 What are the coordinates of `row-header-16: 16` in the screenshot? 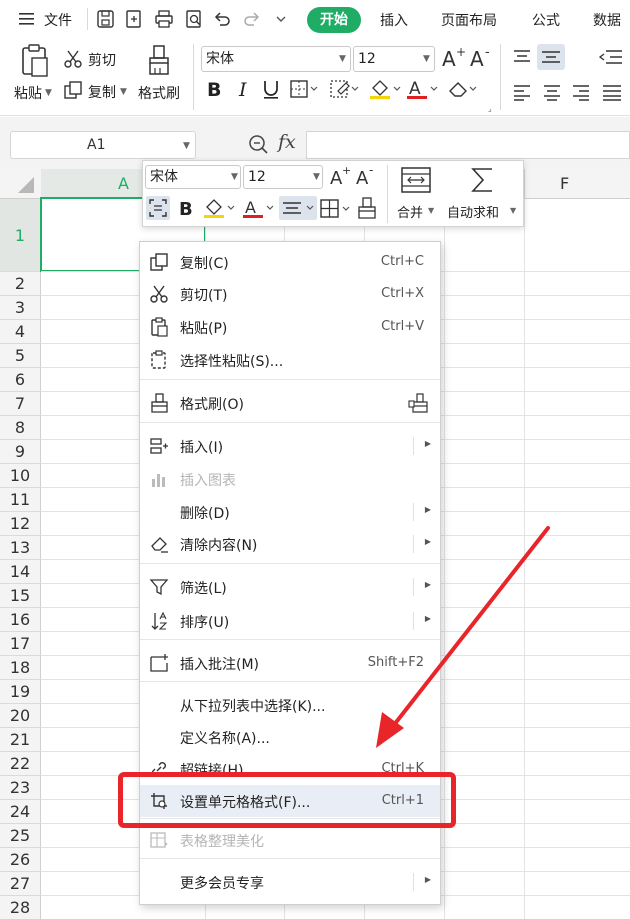 It's located at (20, 620).